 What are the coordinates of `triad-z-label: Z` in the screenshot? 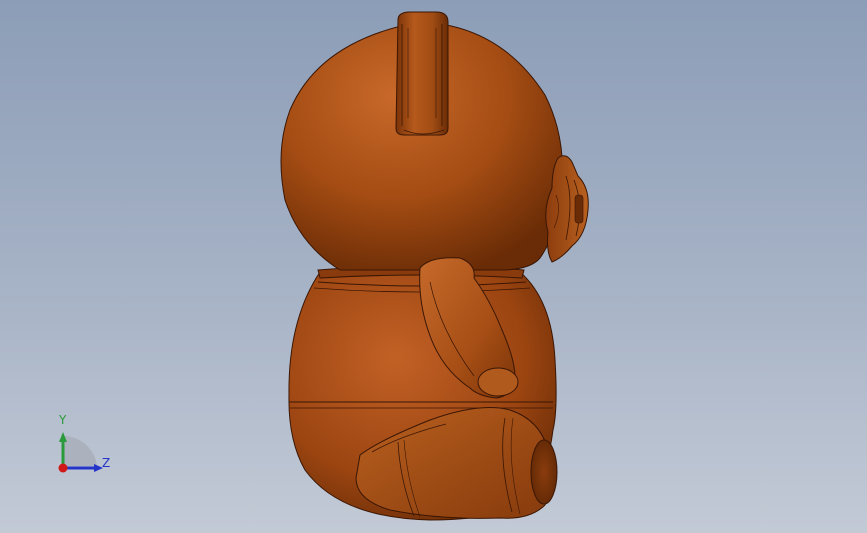 It's located at (106, 463).